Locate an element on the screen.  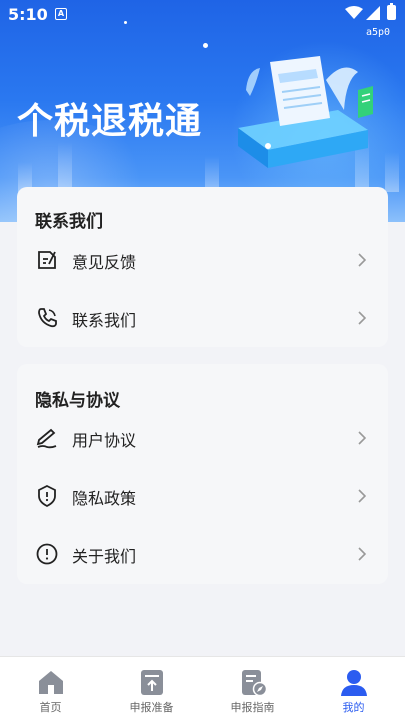
tab-declaration-prep: 申报准备 is located at coordinates (151, 689).